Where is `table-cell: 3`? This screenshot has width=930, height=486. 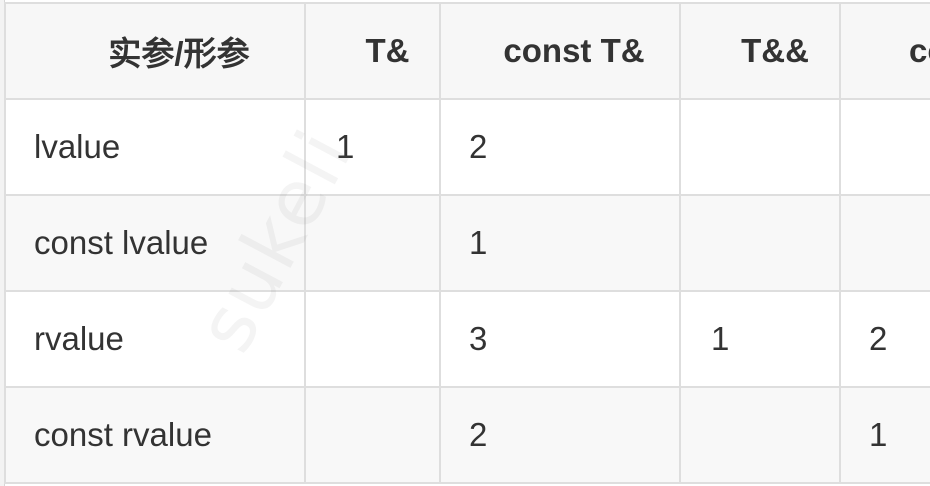 table-cell: 3 is located at coordinates (560, 339).